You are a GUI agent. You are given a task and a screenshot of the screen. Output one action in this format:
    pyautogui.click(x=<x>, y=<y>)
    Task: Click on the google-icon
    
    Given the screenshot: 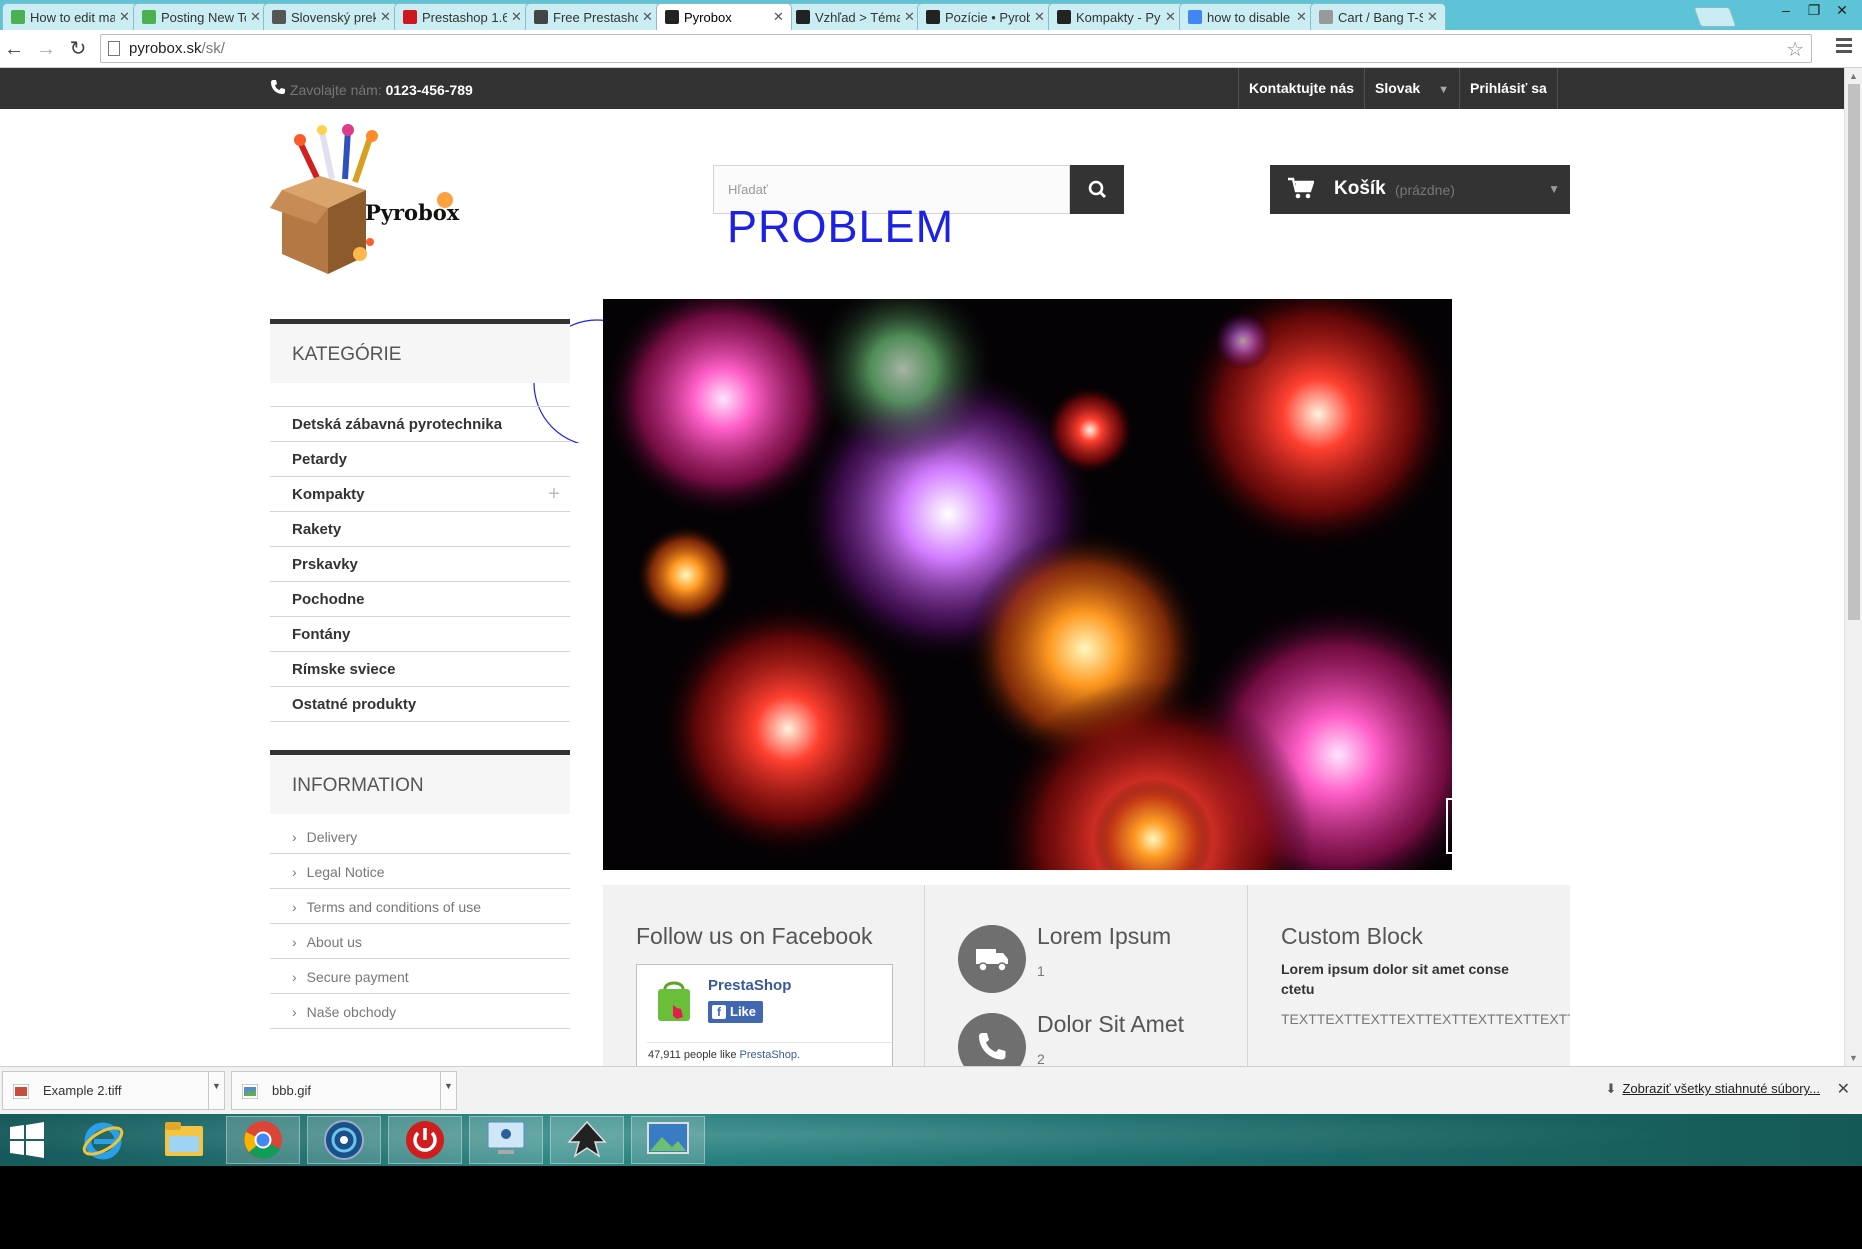 What is the action you would take?
    pyautogui.click(x=1195, y=17)
    